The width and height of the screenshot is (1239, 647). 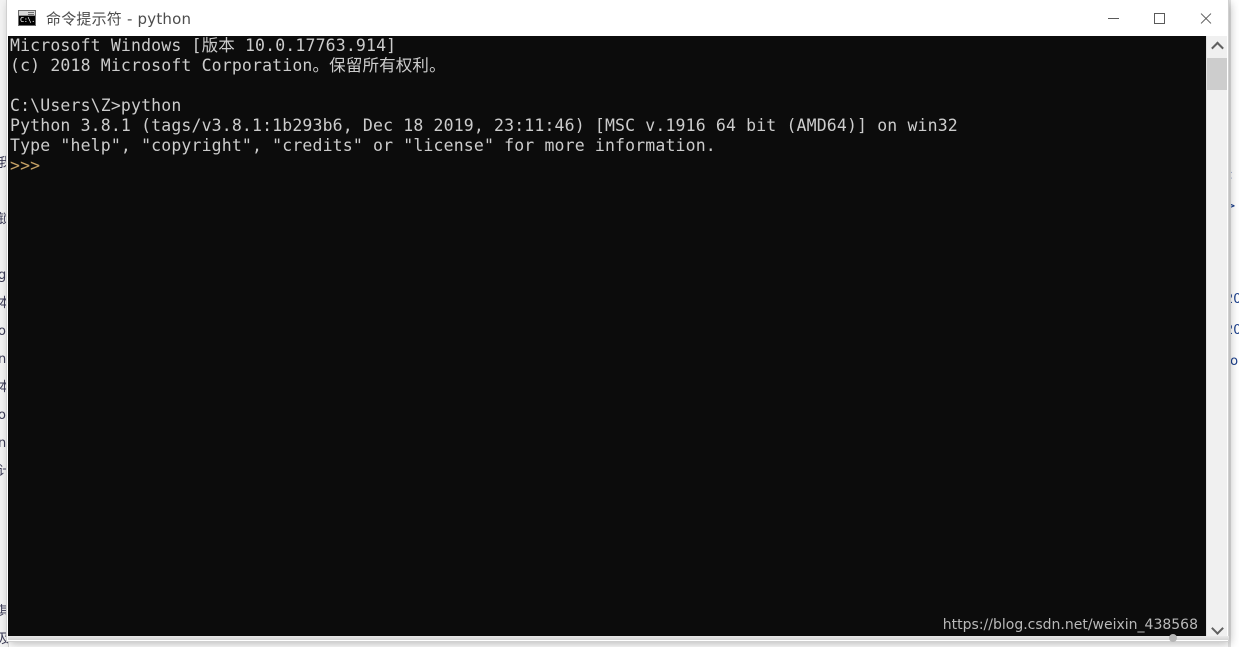 I want to click on cmd-icon: C:\., so click(x=27, y=18).